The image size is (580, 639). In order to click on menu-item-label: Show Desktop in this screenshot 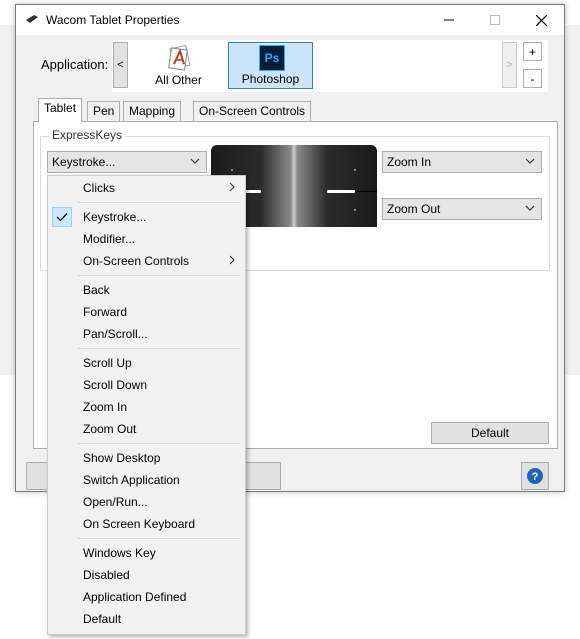, I will do `click(122, 458)`.